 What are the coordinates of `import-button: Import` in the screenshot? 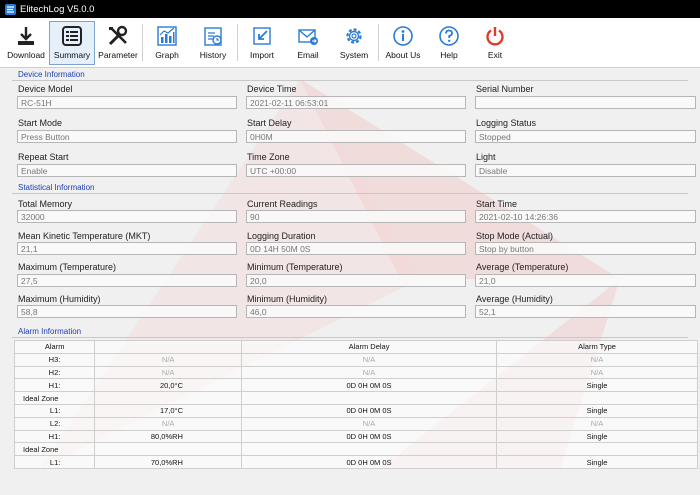 It's located at (262, 43).